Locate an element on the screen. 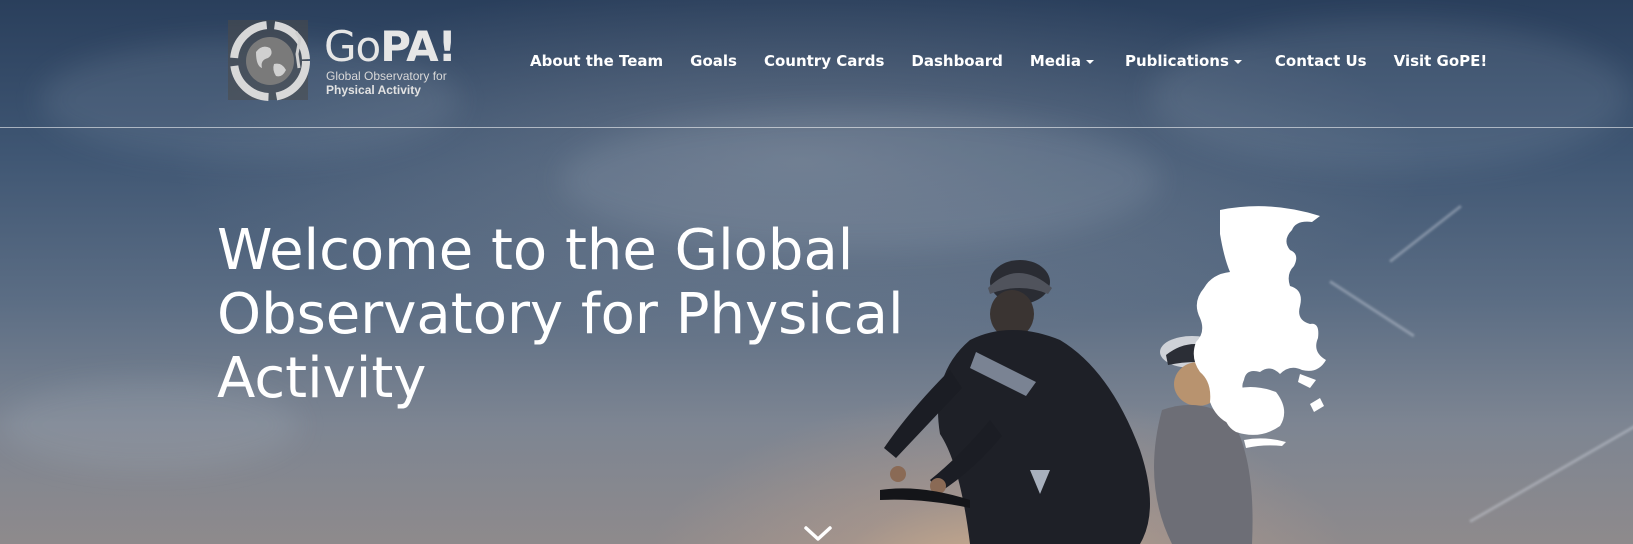 This screenshot has height=544, width=1633. headline-line1: Welcome to the Global is located at coordinates (535, 250).